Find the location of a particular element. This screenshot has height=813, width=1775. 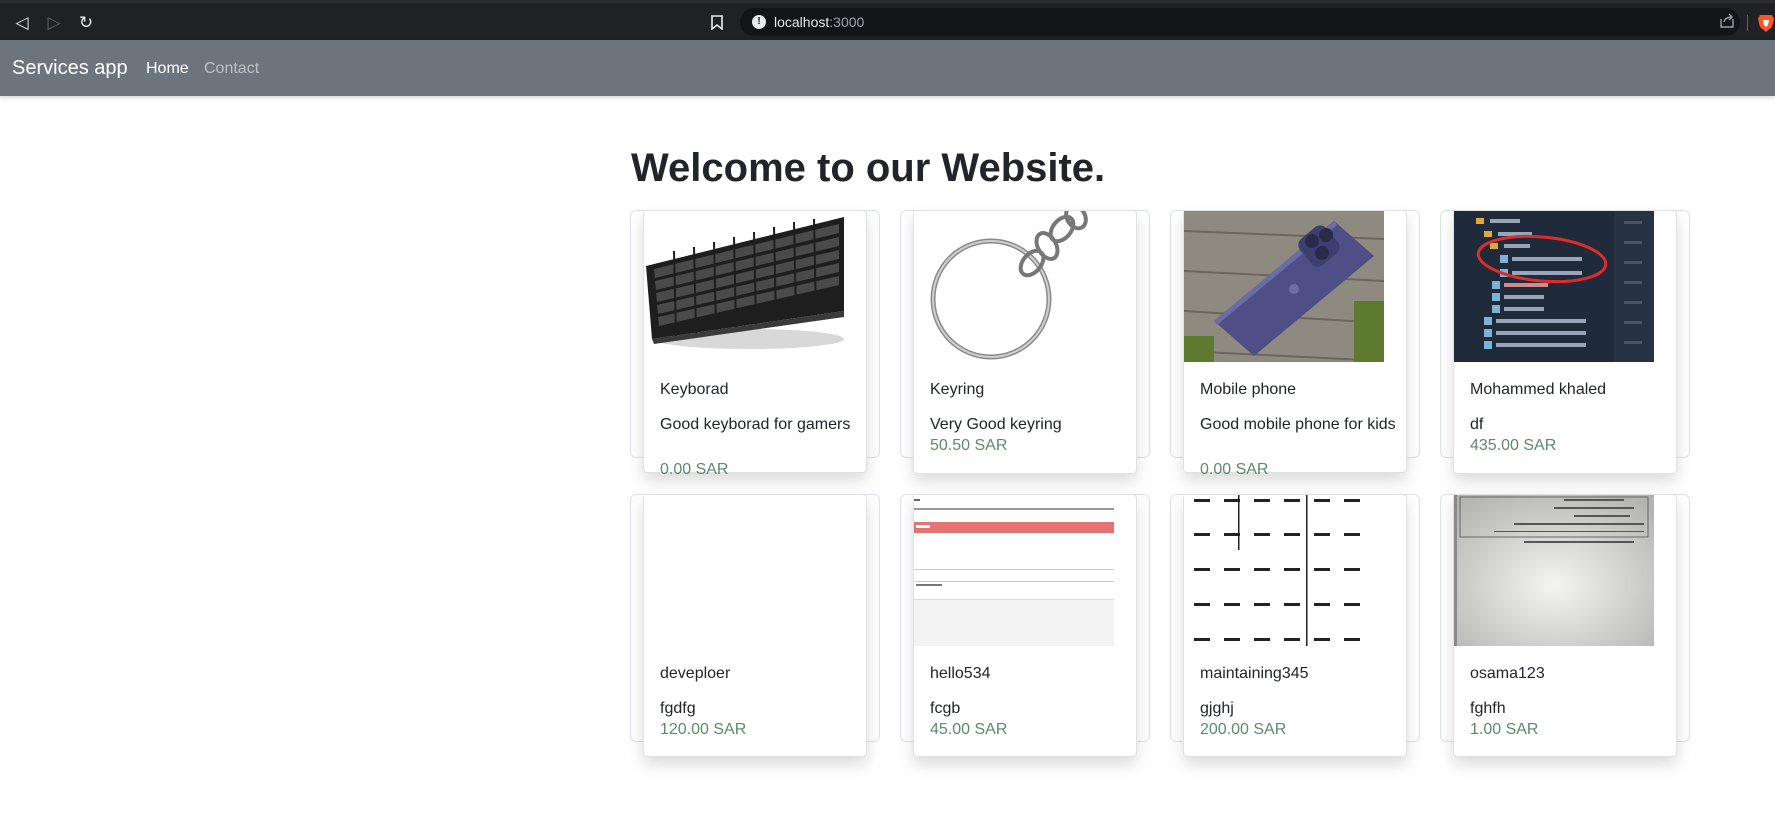

nav-contact-link: Contact is located at coordinates (231, 69).